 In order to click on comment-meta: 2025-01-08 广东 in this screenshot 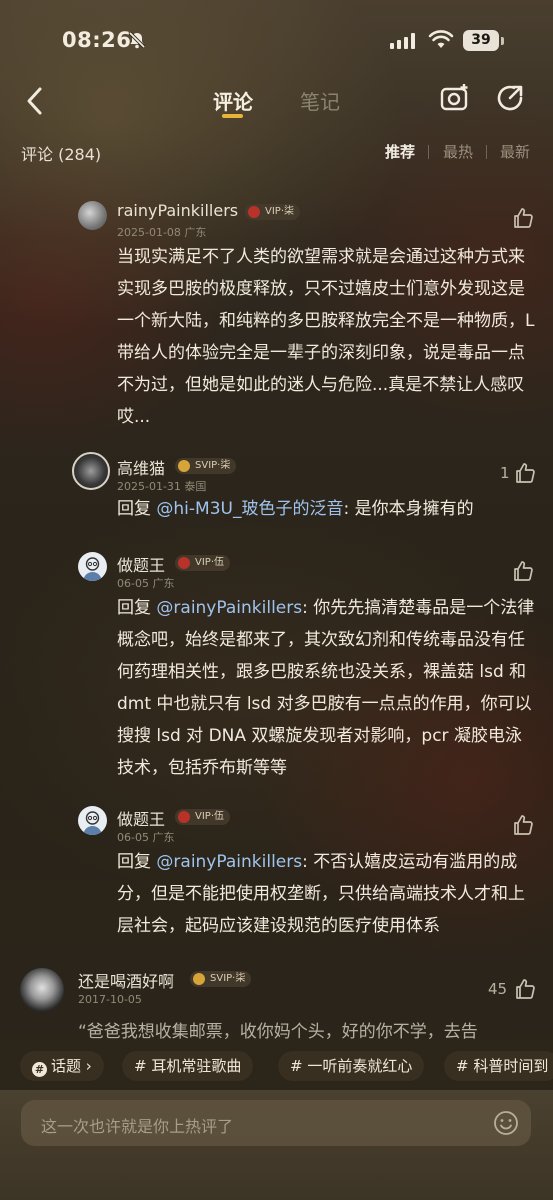, I will do `click(162, 232)`.